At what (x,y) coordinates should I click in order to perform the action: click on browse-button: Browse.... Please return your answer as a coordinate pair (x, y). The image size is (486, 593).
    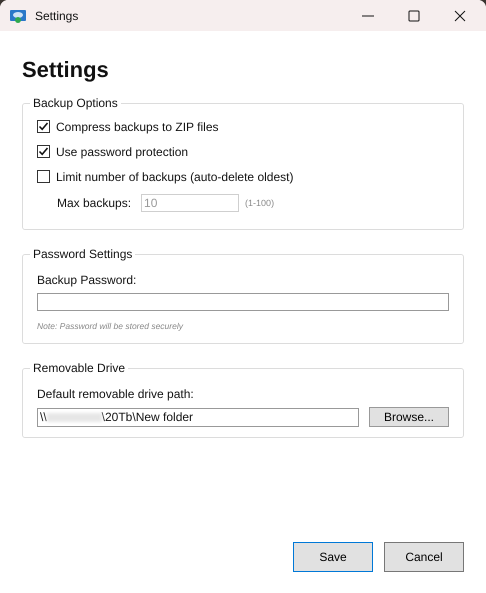
    Looking at the image, I should click on (409, 417).